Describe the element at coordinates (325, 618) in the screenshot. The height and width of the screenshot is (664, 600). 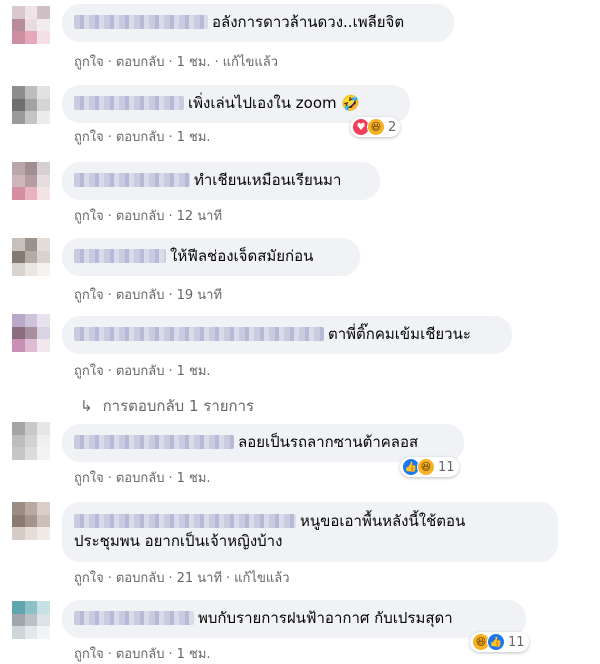
I see `comment-text: พบกับรายการฝนฟ้าอากาศ กับเปรมสุดา` at that location.